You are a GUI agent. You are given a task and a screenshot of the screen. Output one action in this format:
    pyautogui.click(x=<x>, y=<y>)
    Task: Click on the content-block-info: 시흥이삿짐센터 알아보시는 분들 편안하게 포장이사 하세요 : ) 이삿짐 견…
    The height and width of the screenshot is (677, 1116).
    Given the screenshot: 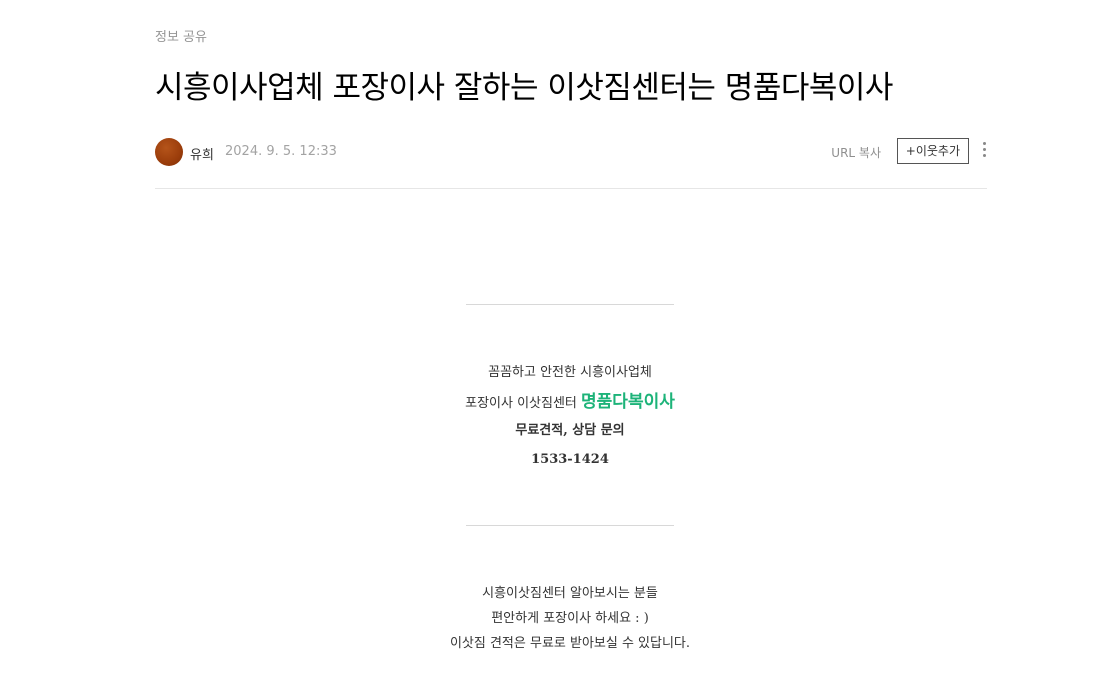 What is the action you would take?
    pyautogui.click(x=570, y=619)
    